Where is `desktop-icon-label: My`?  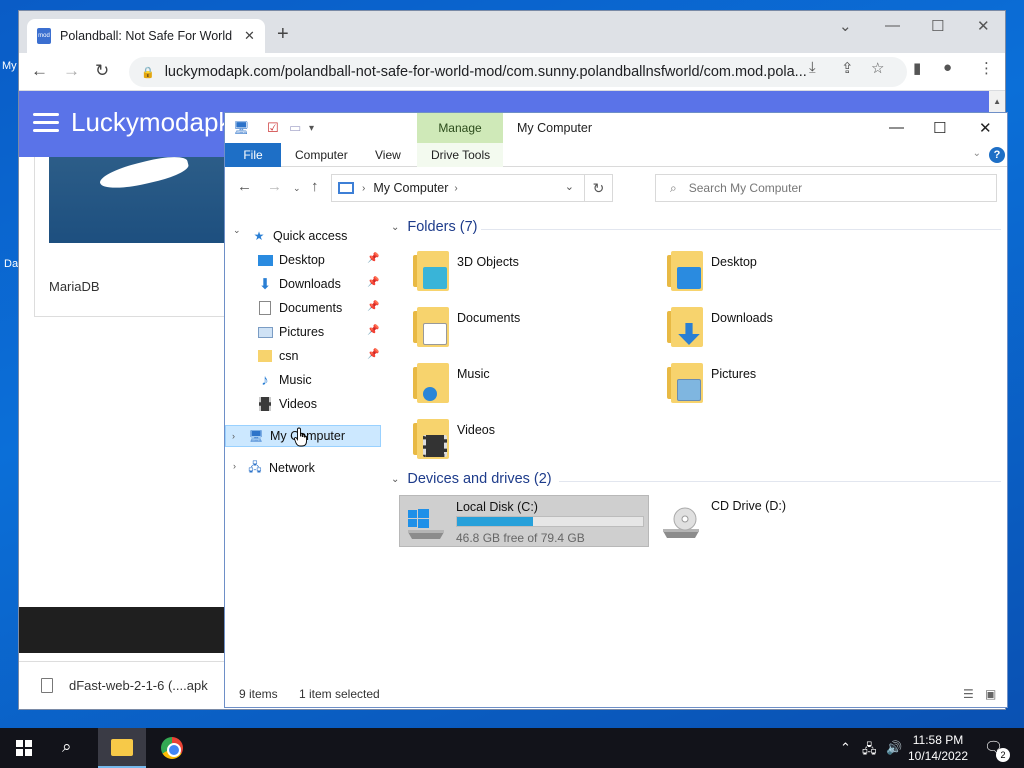 desktop-icon-label: My is located at coordinates (9, 66).